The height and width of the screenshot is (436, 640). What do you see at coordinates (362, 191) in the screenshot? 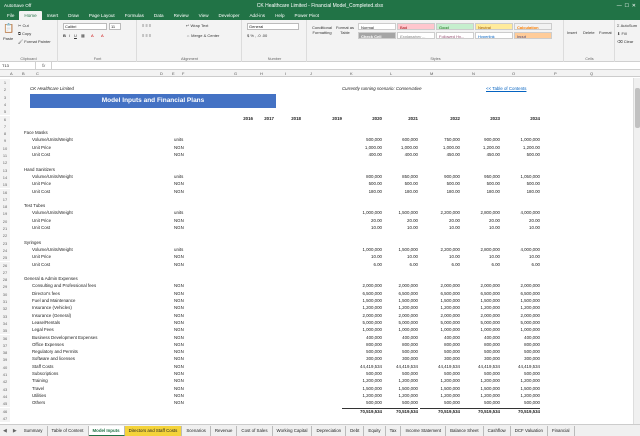
I see `data-value: 180.00` at bounding box center [362, 191].